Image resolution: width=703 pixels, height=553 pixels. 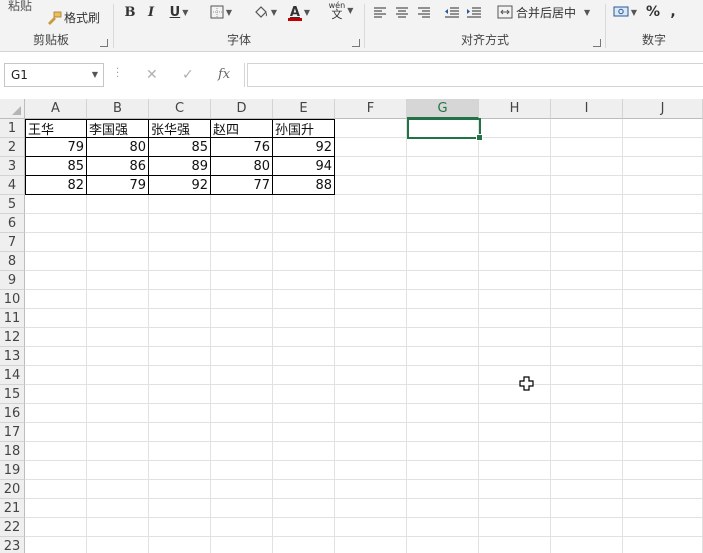 What do you see at coordinates (12, 318) in the screenshot?
I see `row-header-11: 11` at bounding box center [12, 318].